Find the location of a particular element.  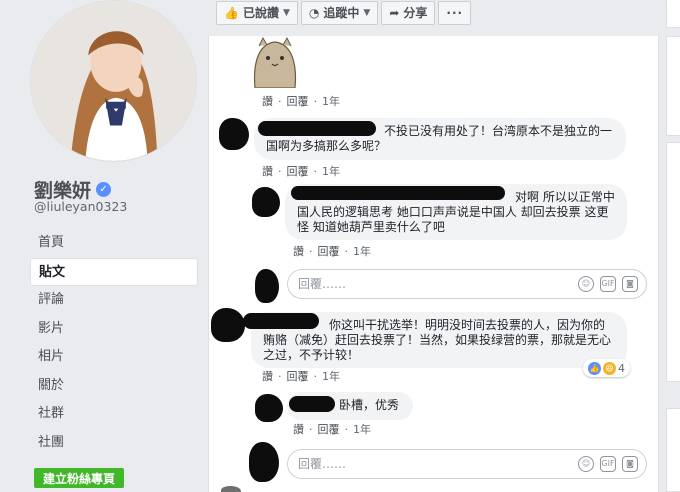

nav-item-photos: 相片 is located at coordinates (114, 357).